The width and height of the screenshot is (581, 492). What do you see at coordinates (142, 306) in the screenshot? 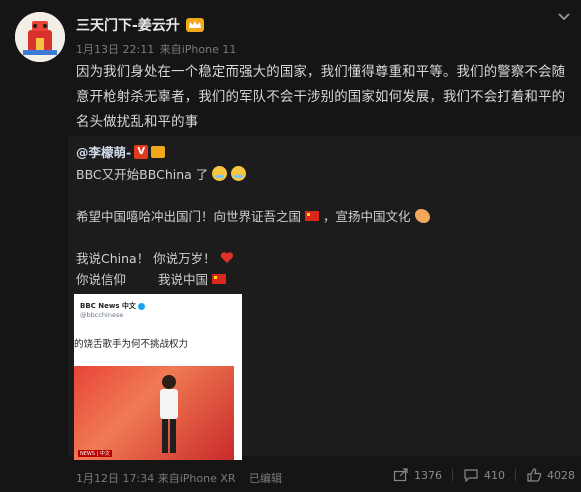
I see `verified-check-icon` at bounding box center [142, 306].